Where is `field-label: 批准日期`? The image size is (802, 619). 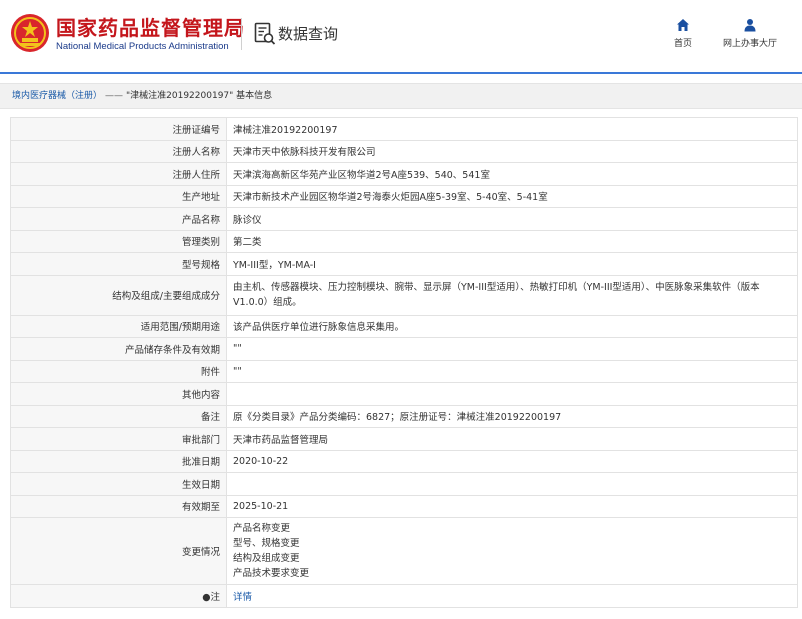 field-label: 批准日期 is located at coordinates (118, 461).